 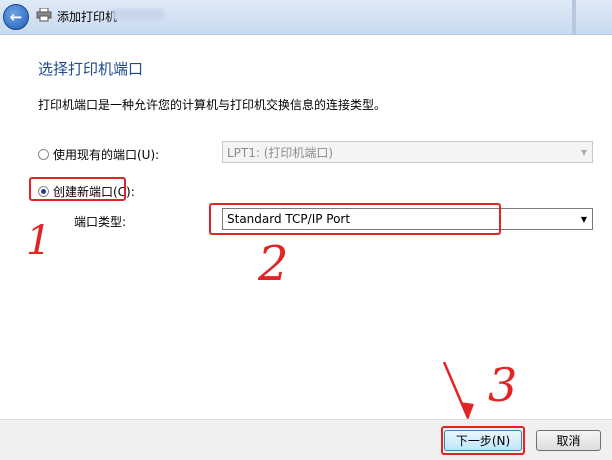 I want to click on existing-port-select: LPT1: (打印机端口) ▼, so click(x=407, y=152).